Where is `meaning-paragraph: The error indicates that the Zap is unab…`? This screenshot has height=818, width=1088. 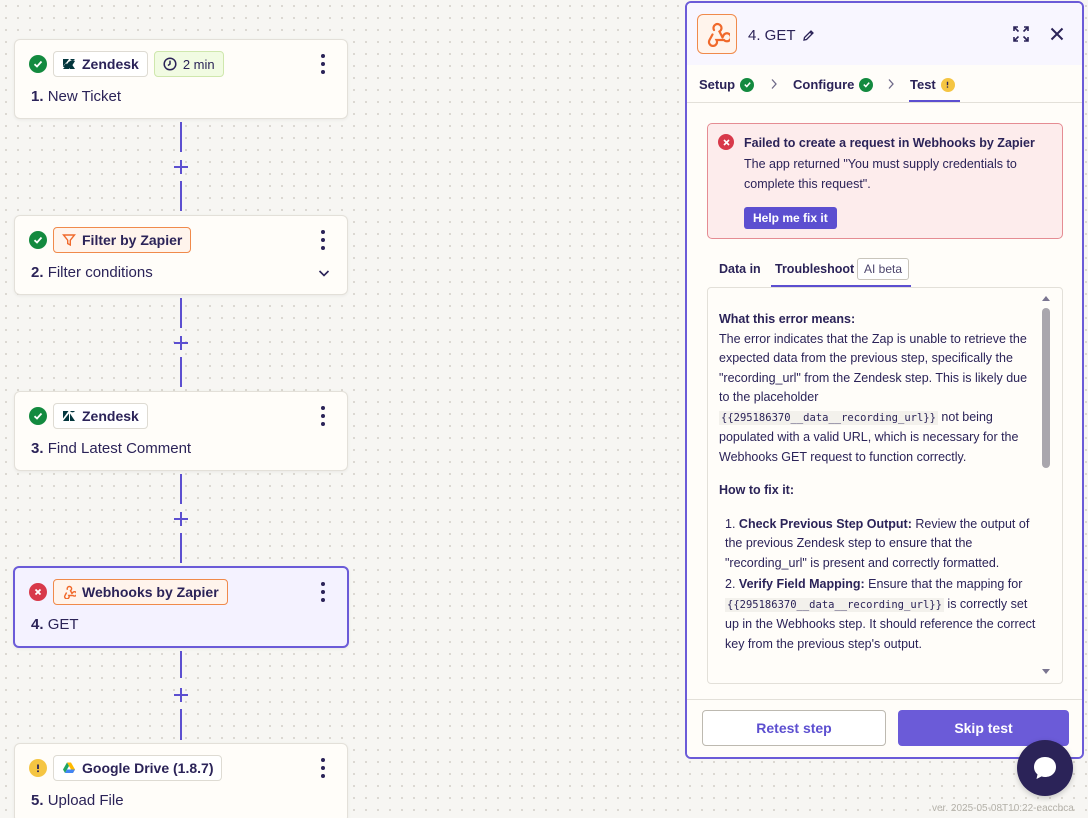
meaning-paragraph: The error indicates that the Zap is unab… is located at coordinates (873, 397).